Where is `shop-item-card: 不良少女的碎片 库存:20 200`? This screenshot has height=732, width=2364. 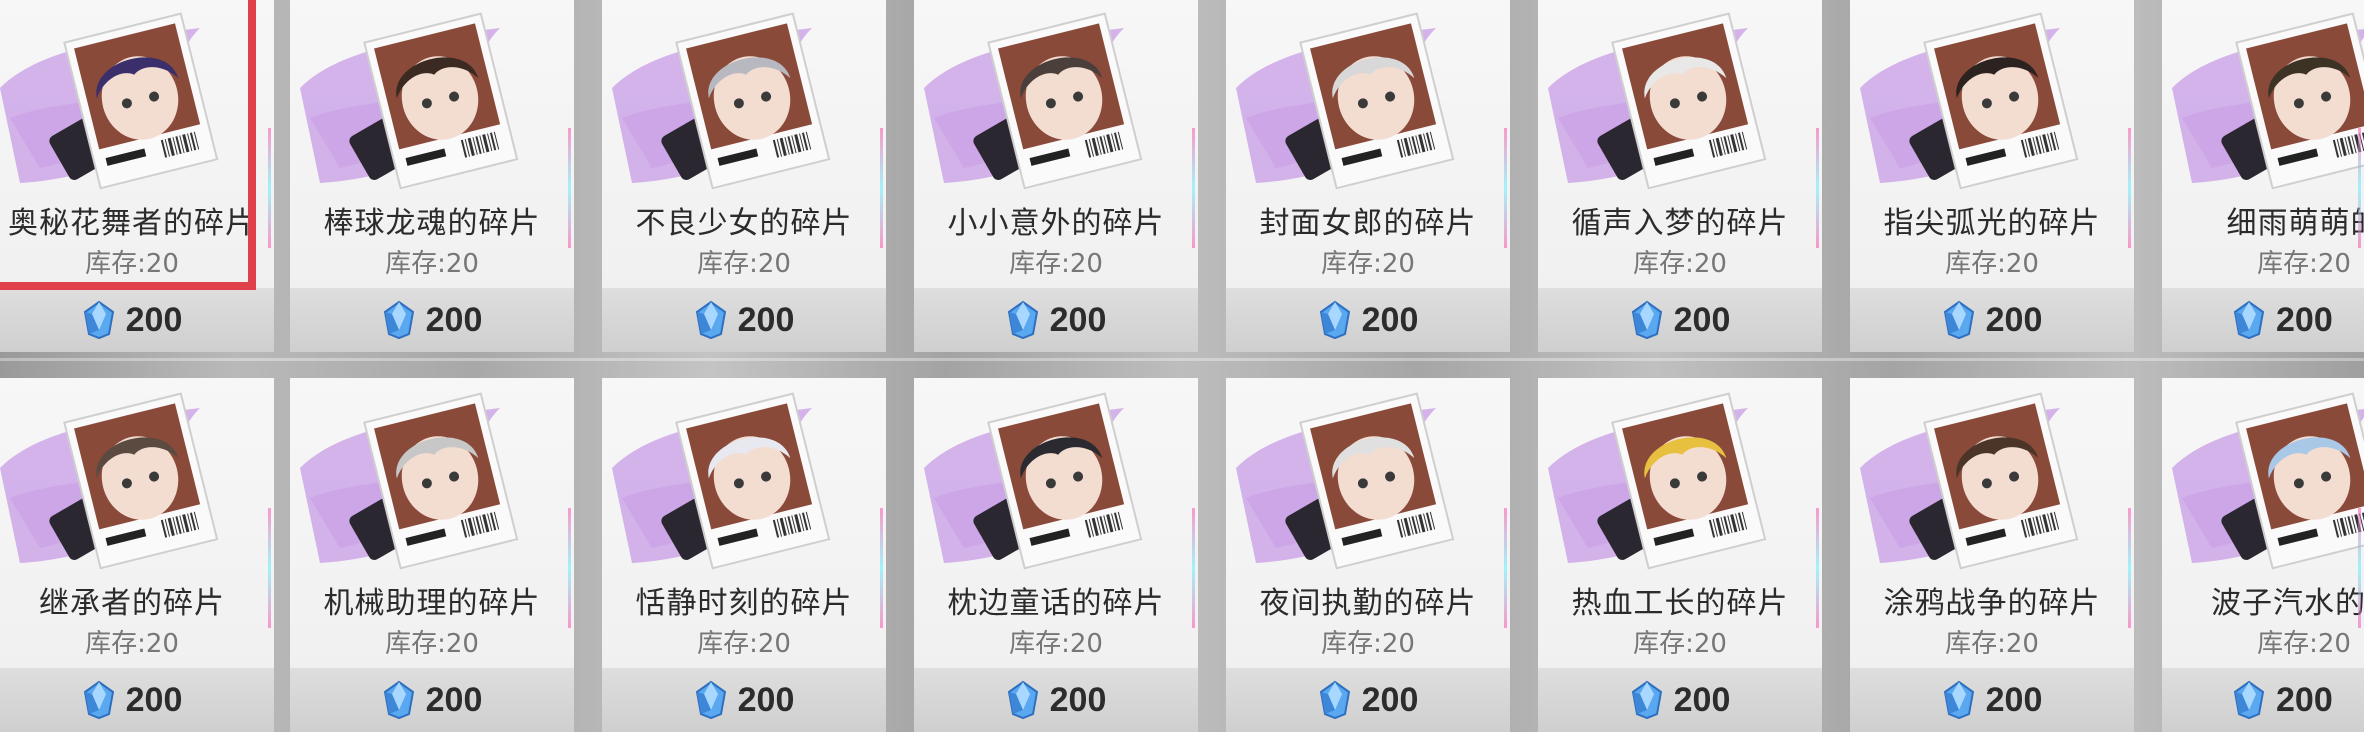 shop-item-card: 不良少女的碎片 库存:20 200 is located at coordinates (744, 176).